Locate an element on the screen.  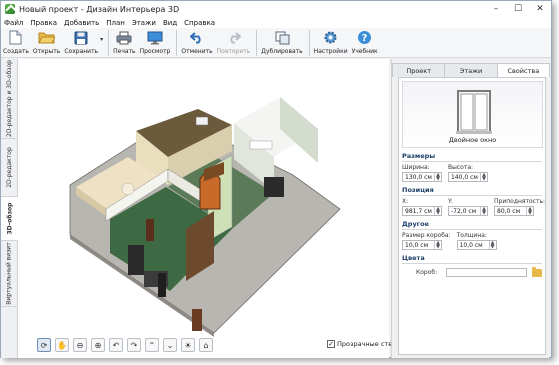
undo-button: Отменить is located at coordinates (197, 43).